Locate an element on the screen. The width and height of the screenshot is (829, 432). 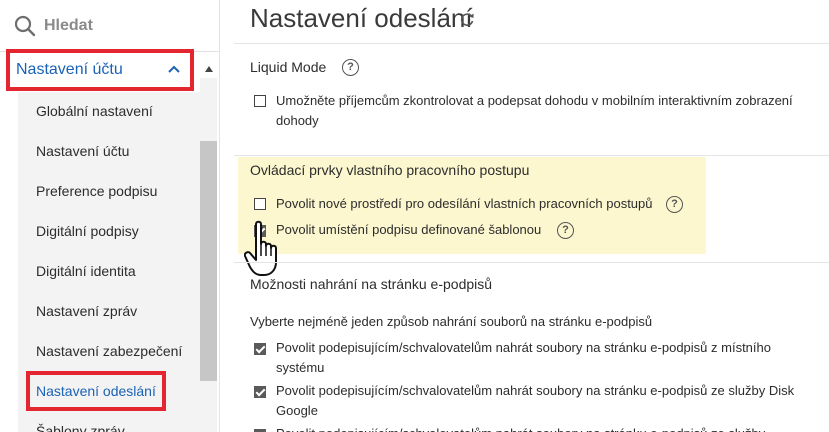
scrollbar-thumb is located at coordinates (208, 261).